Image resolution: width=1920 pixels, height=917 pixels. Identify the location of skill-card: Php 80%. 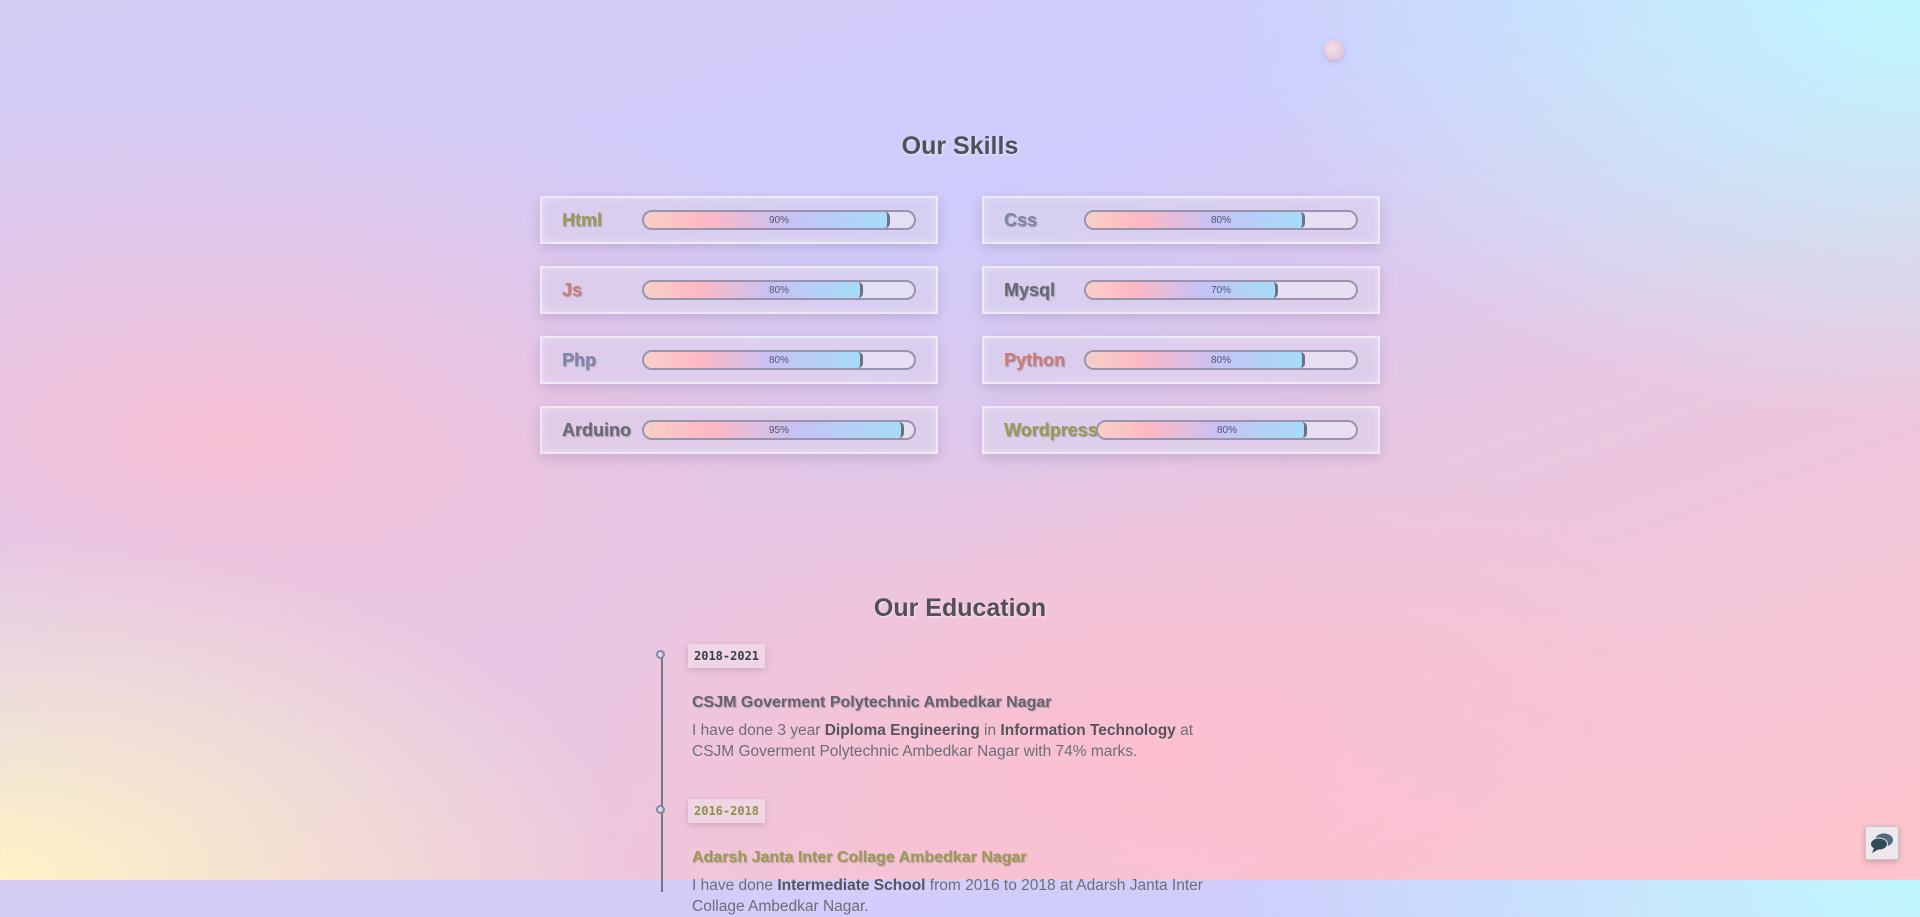
(739, 360).